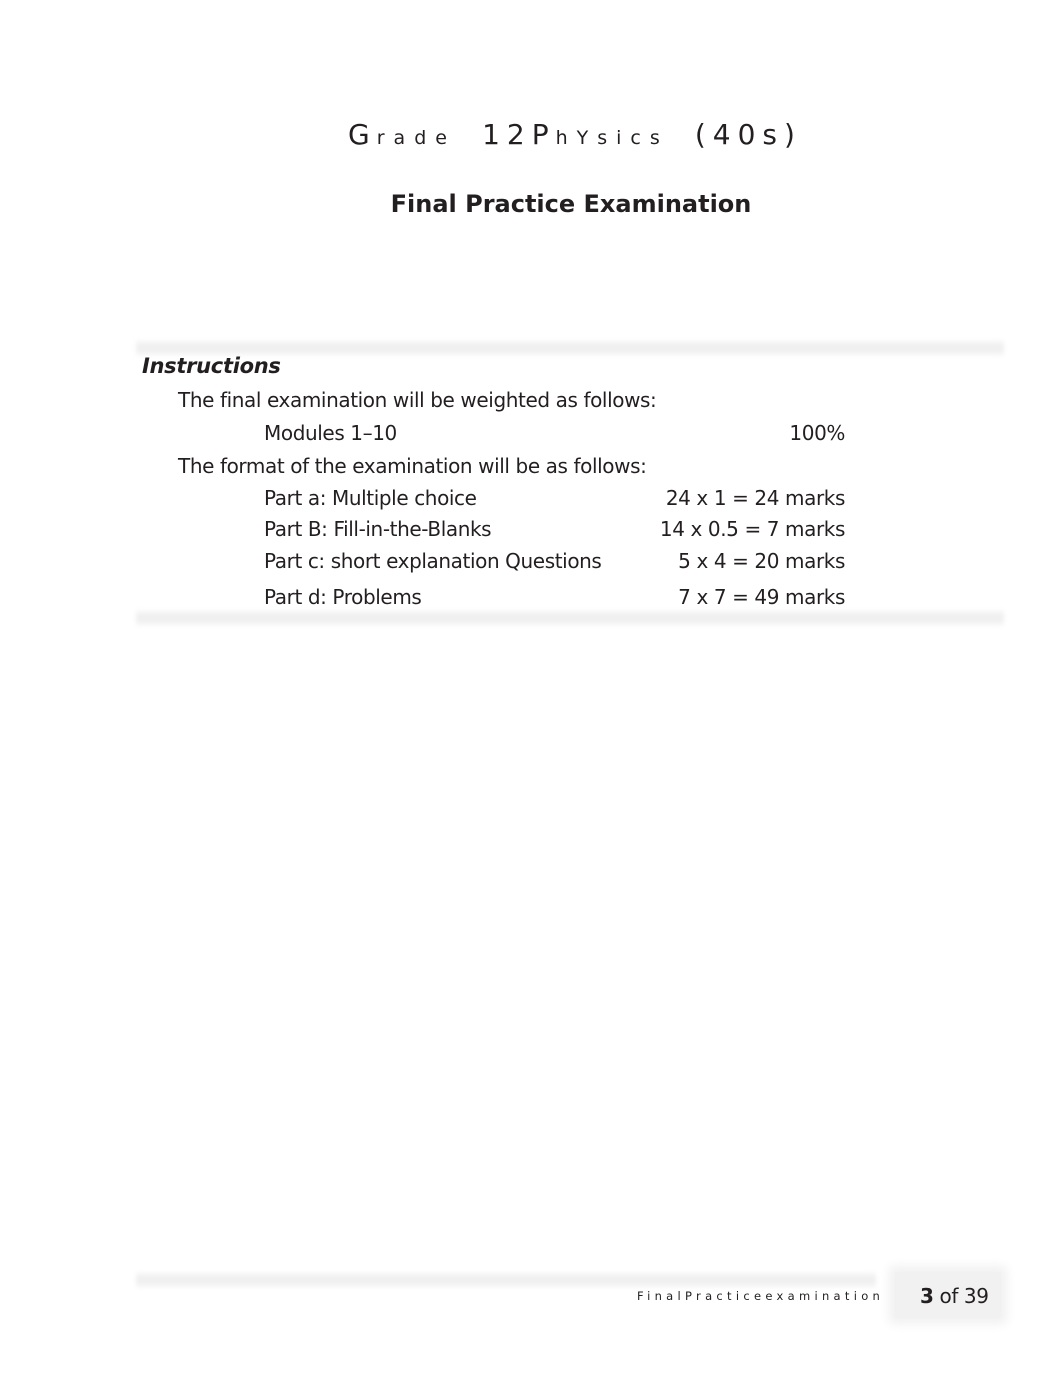  What do you see at coordinates (343, 597) in the screenshot?
I see `part-label: Part d: Problems` at bounding box center [343, 597].